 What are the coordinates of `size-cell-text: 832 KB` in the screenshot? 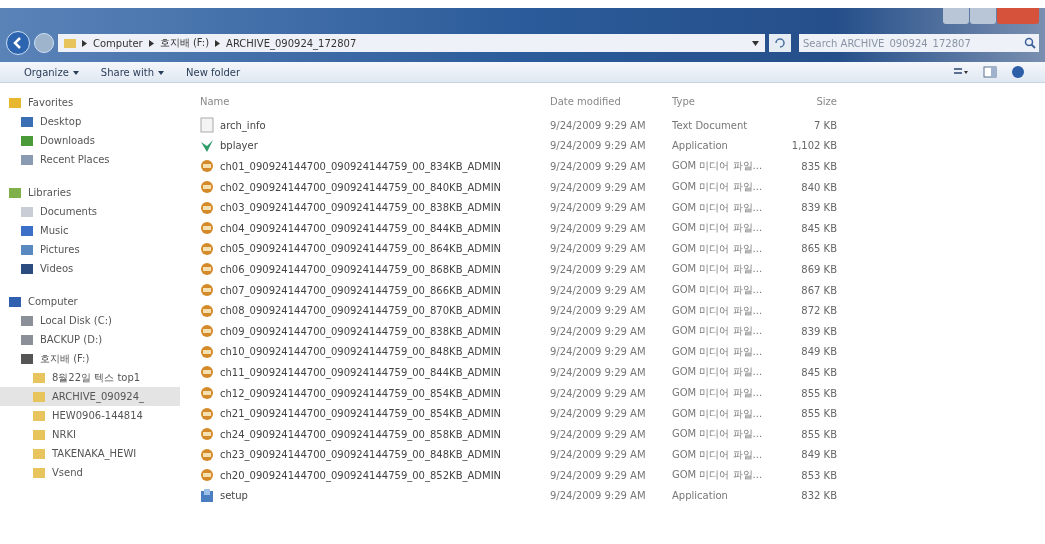 It's located at (818, 496).